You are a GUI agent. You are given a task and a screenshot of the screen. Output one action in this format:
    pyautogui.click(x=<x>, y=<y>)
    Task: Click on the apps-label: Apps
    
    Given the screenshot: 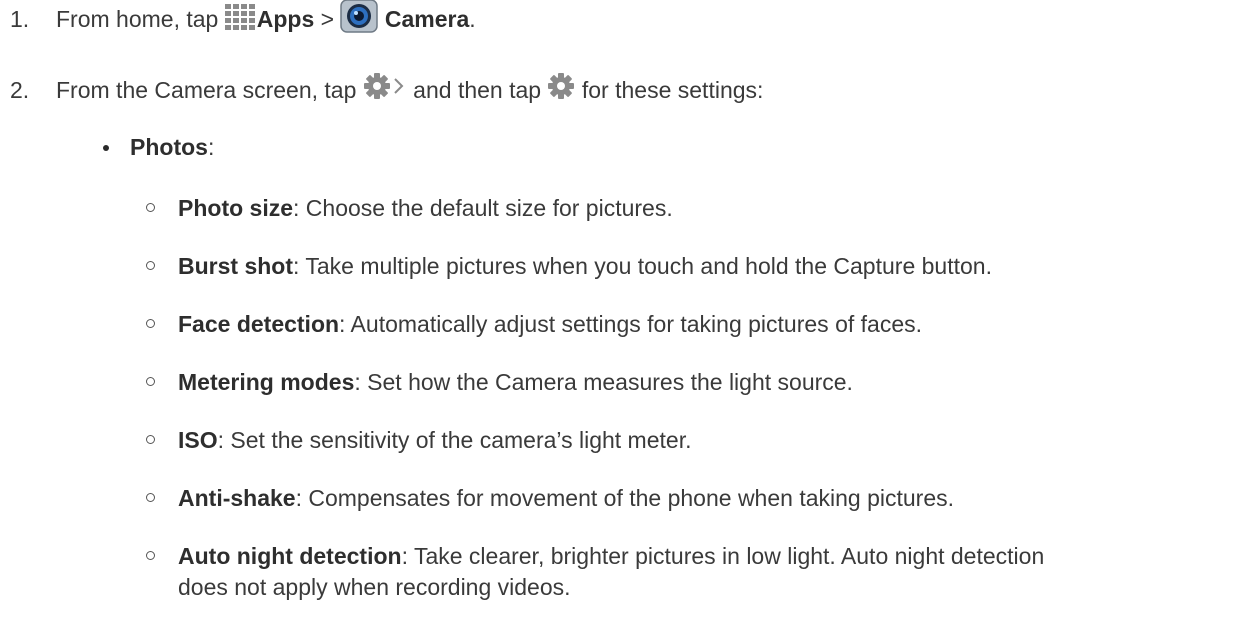 What is the action you would take?
    pyautogui.click(x=285, y=19)
    